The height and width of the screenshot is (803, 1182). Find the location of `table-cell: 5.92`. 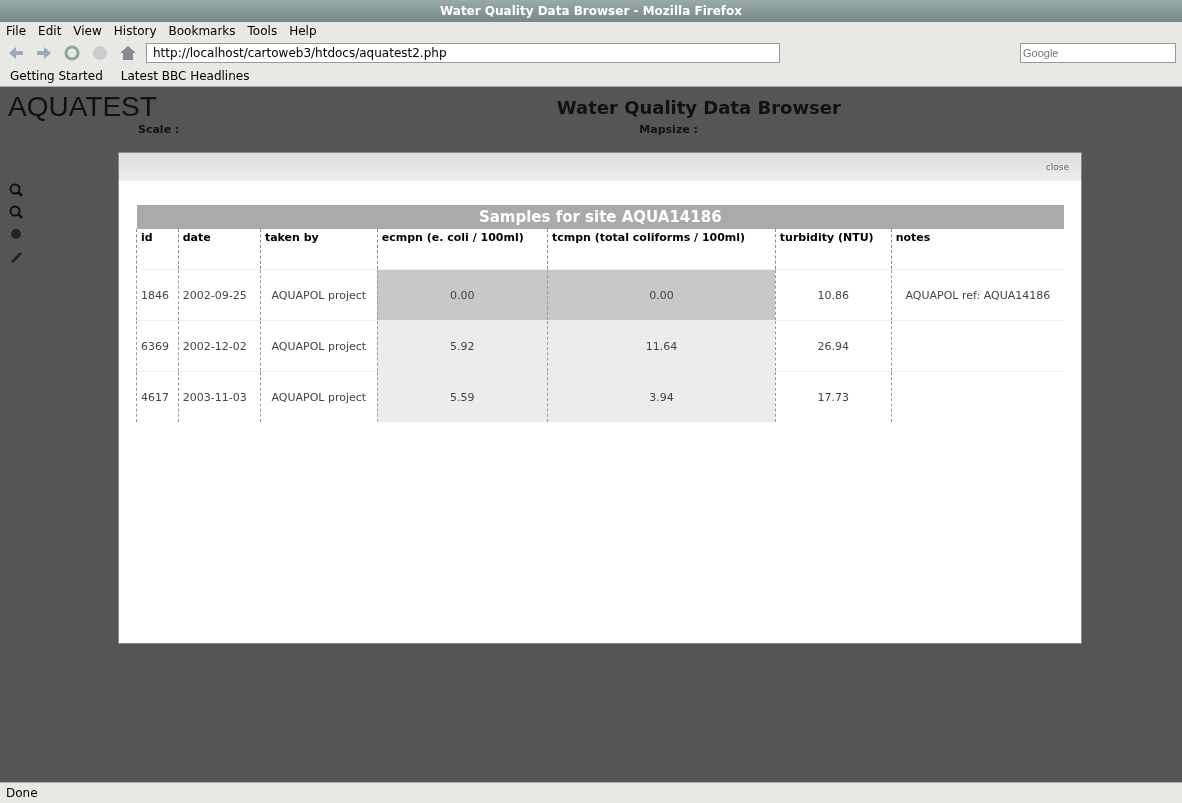

table-cell: 5.92 is located at coordinates (462, 346).